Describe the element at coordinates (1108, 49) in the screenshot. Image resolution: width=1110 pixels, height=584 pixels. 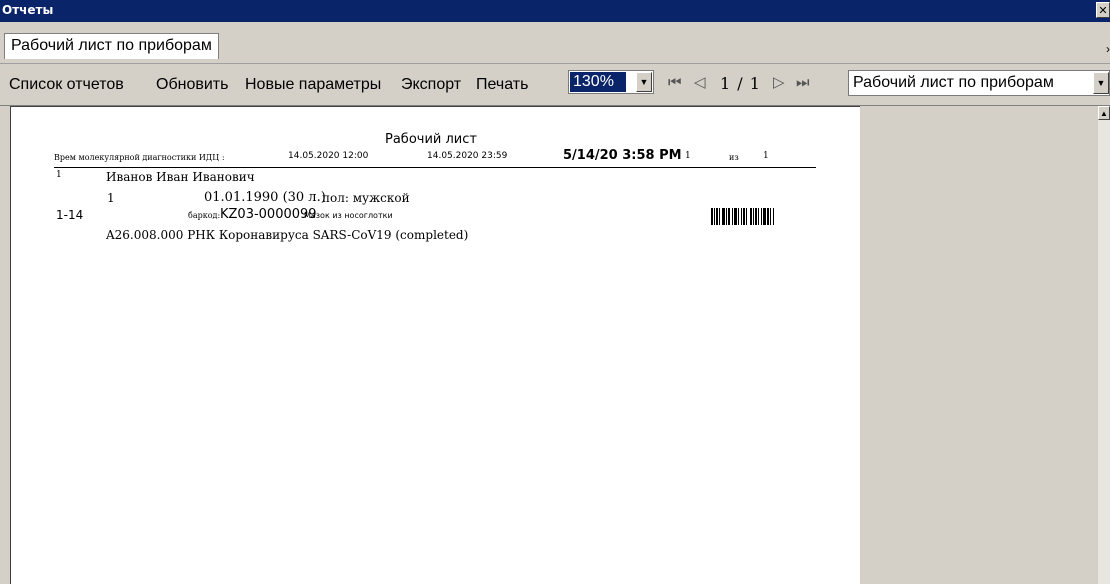
I see `tab-scroll-right-icon: ›` at that location.